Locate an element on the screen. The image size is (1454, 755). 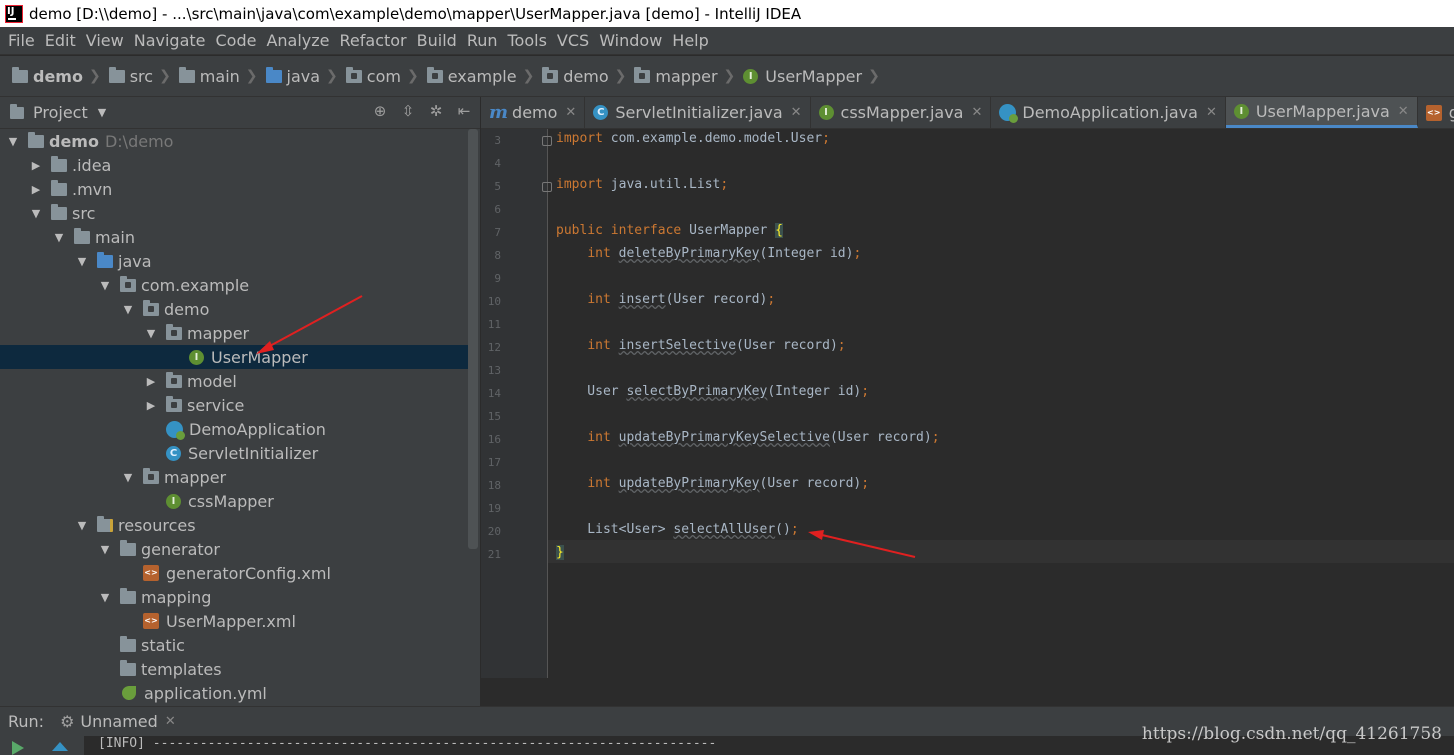
editor-tab: IcssMapper.java ✕ is located at coordinates (901, 112).